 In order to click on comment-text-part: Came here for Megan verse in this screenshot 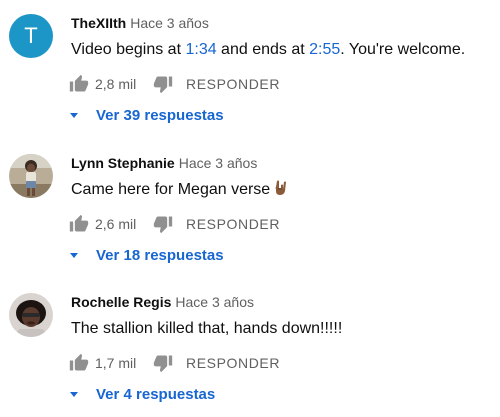, I will do `click(171, 189)`.